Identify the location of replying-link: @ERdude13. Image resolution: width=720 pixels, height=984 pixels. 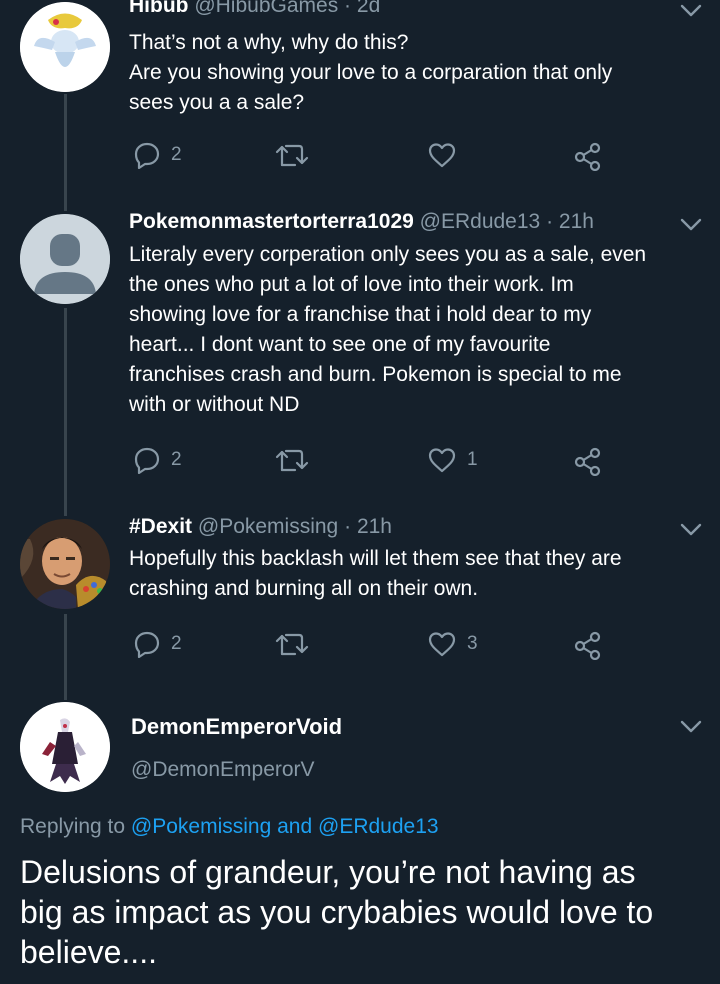
(378, 826).